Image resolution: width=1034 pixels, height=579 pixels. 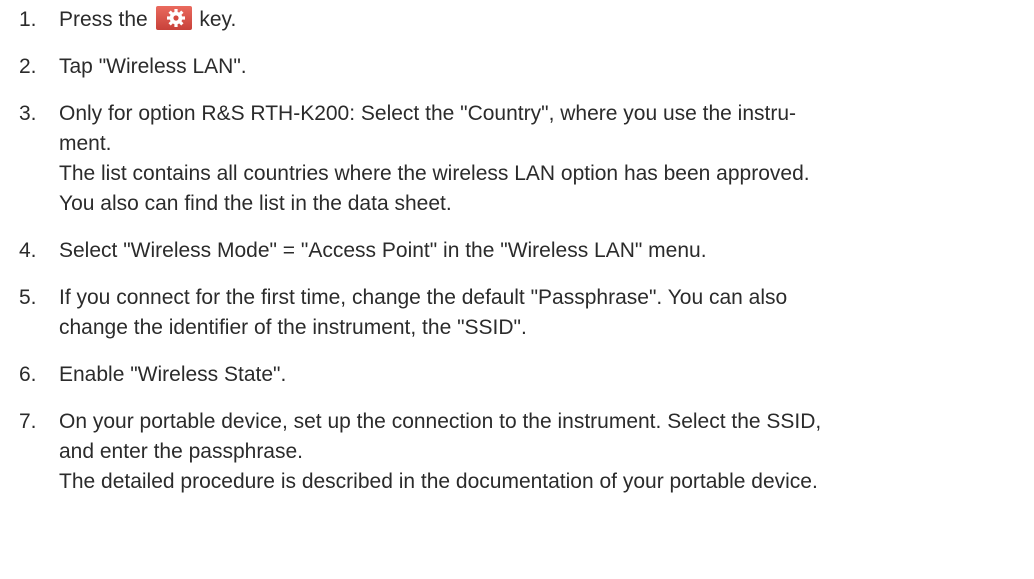 What do you see at coordinates (546, 20) in the screenshot?
I see `step-text: Press the key.` at bounding box center [546, 20].